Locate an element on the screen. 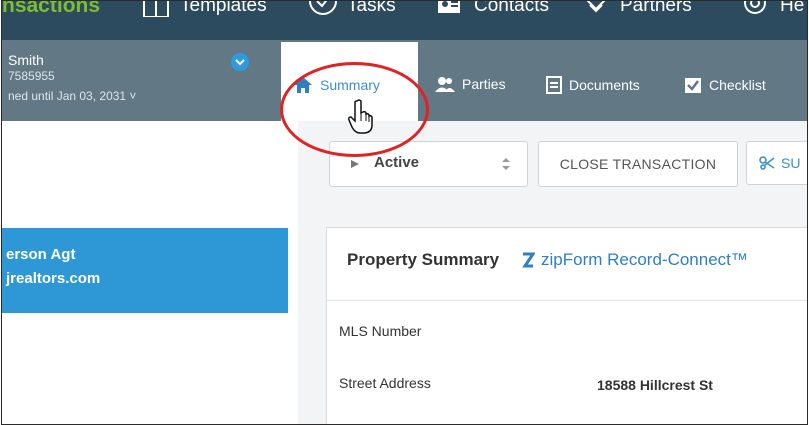  nav-templates: Templates is located at coordinates (204, 9).